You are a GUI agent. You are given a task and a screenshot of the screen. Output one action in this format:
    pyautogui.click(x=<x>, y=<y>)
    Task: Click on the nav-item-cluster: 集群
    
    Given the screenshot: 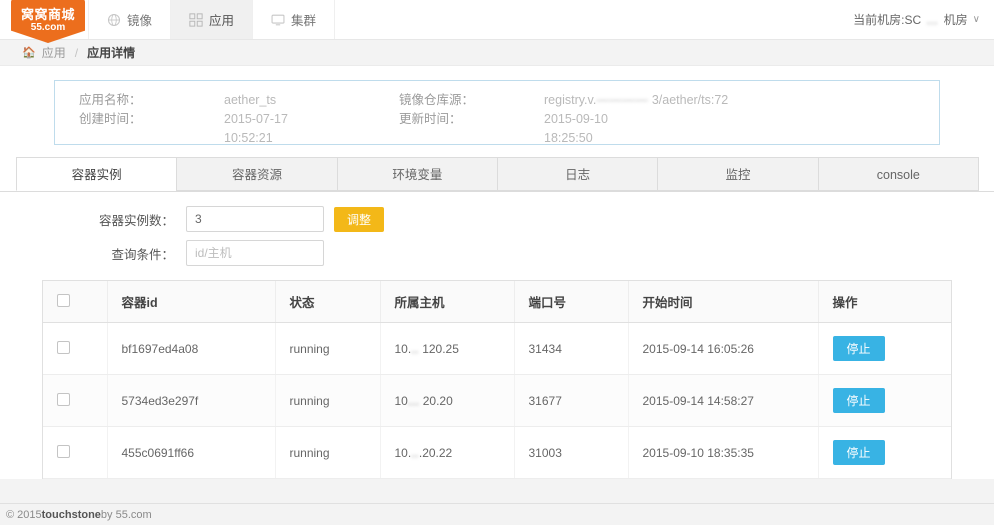 What is the action you would take?
    pyautogui.click(x=294, y=19)
    